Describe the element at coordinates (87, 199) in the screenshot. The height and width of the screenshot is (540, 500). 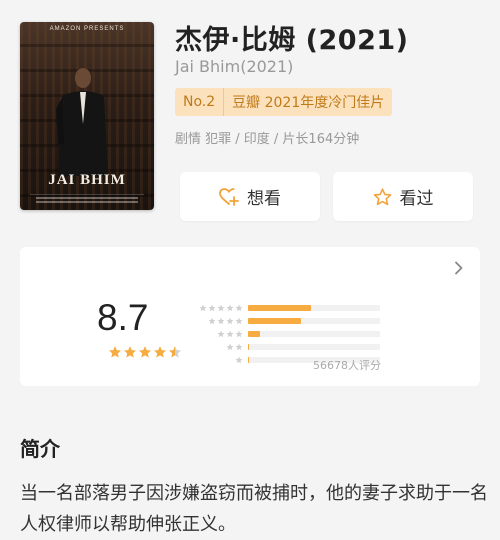
I see `poster-credits` at that location.